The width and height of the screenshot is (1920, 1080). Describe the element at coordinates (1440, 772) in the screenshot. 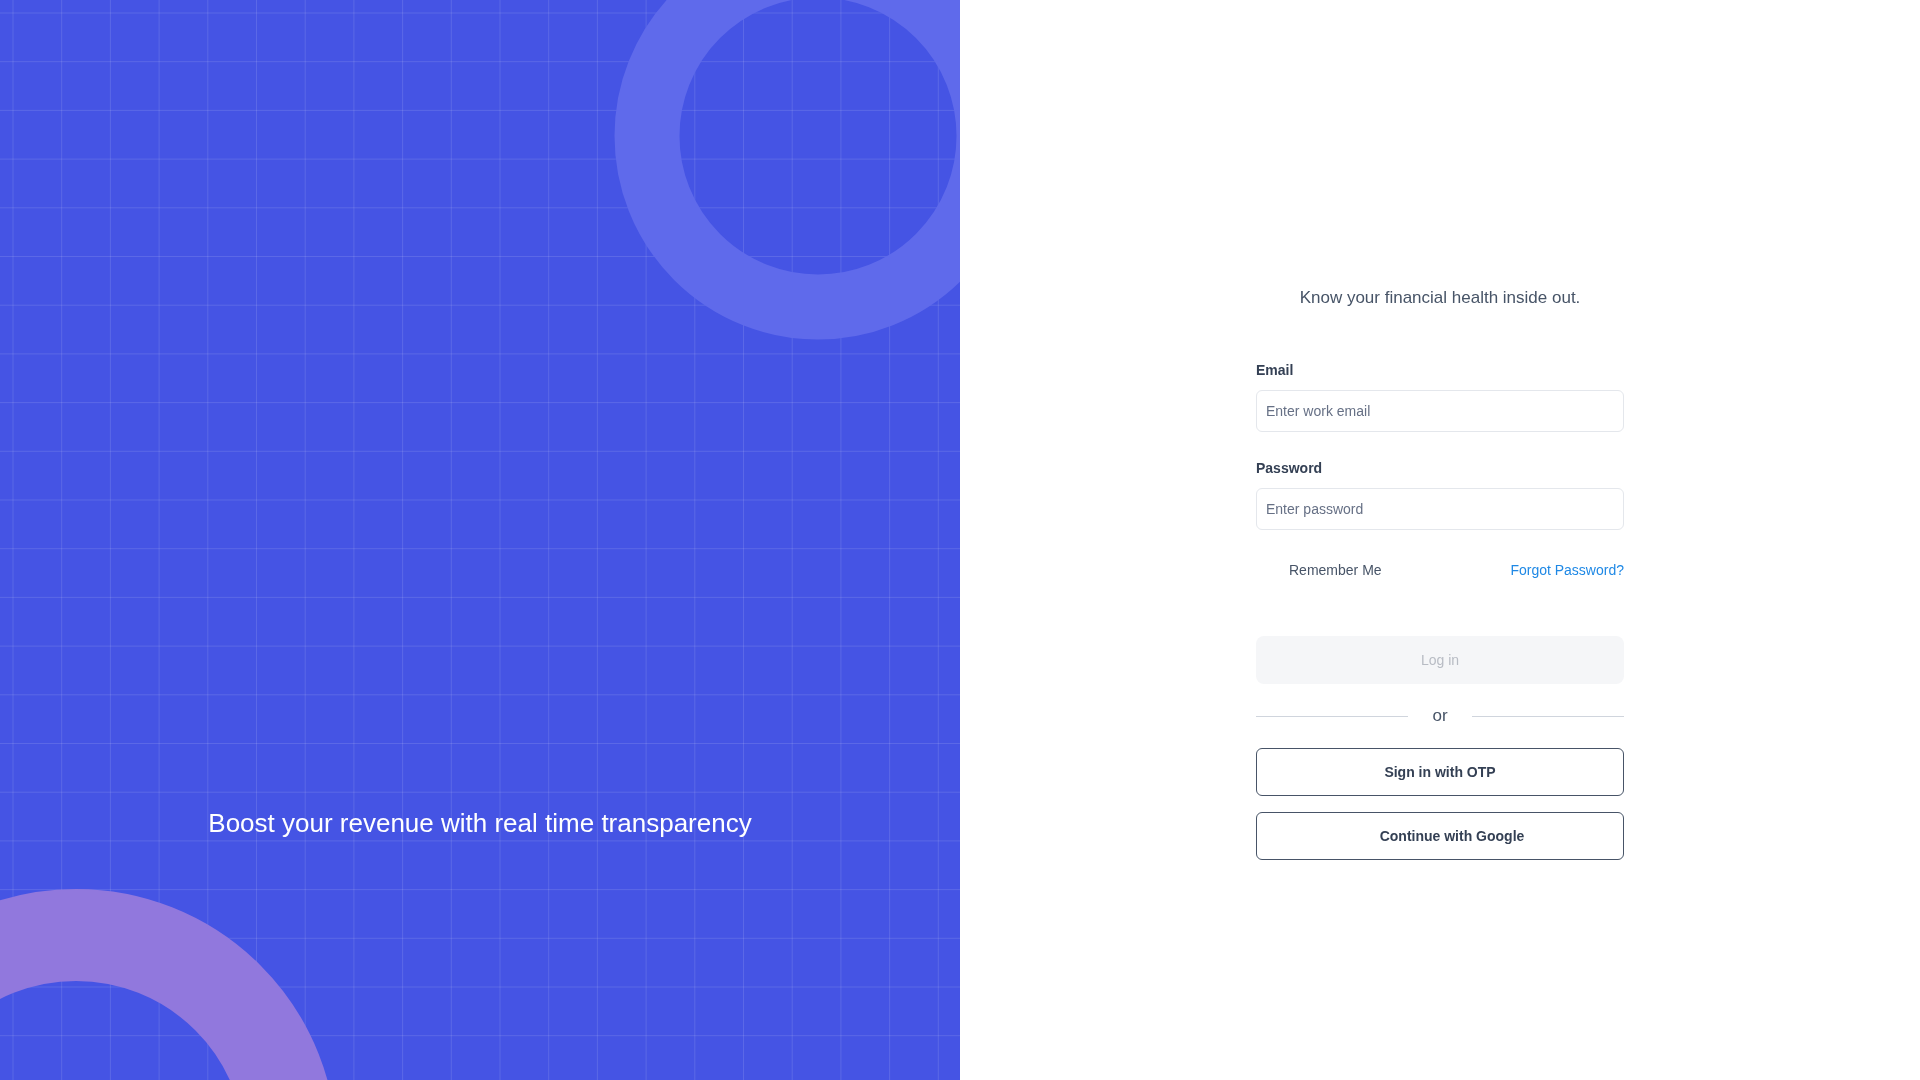

I see `otp-sign-in-button: Sign in with OTP` at that location.